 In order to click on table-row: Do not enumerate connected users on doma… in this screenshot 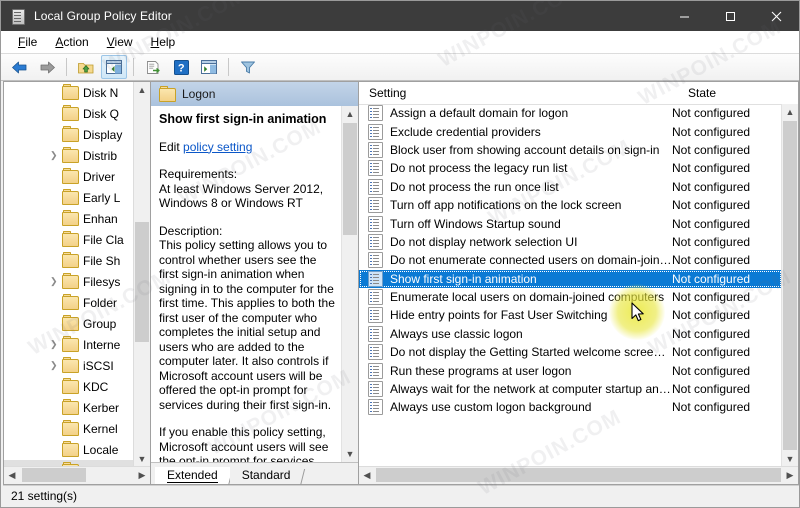, I will do `click(570, 260)`.